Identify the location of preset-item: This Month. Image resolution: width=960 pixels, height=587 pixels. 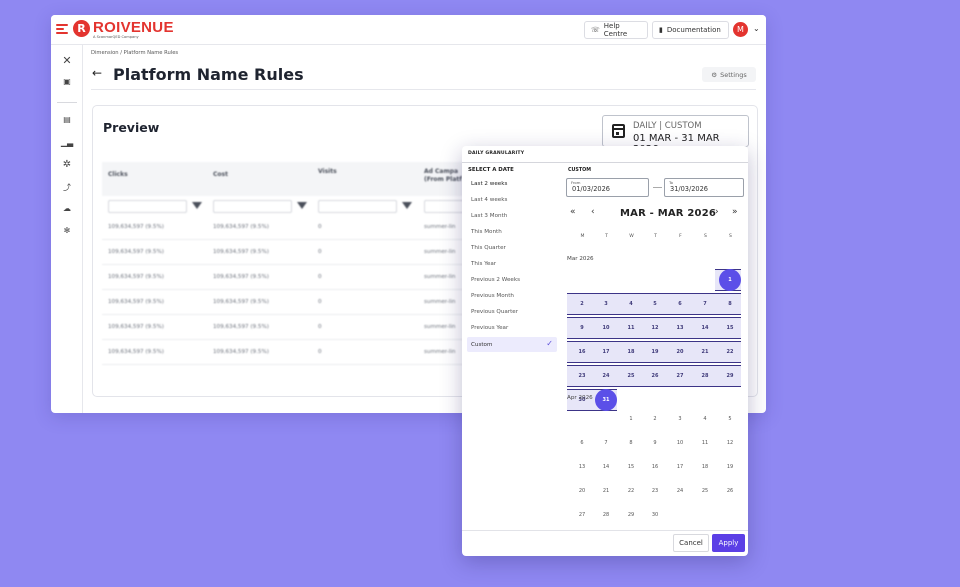
(512, 231).